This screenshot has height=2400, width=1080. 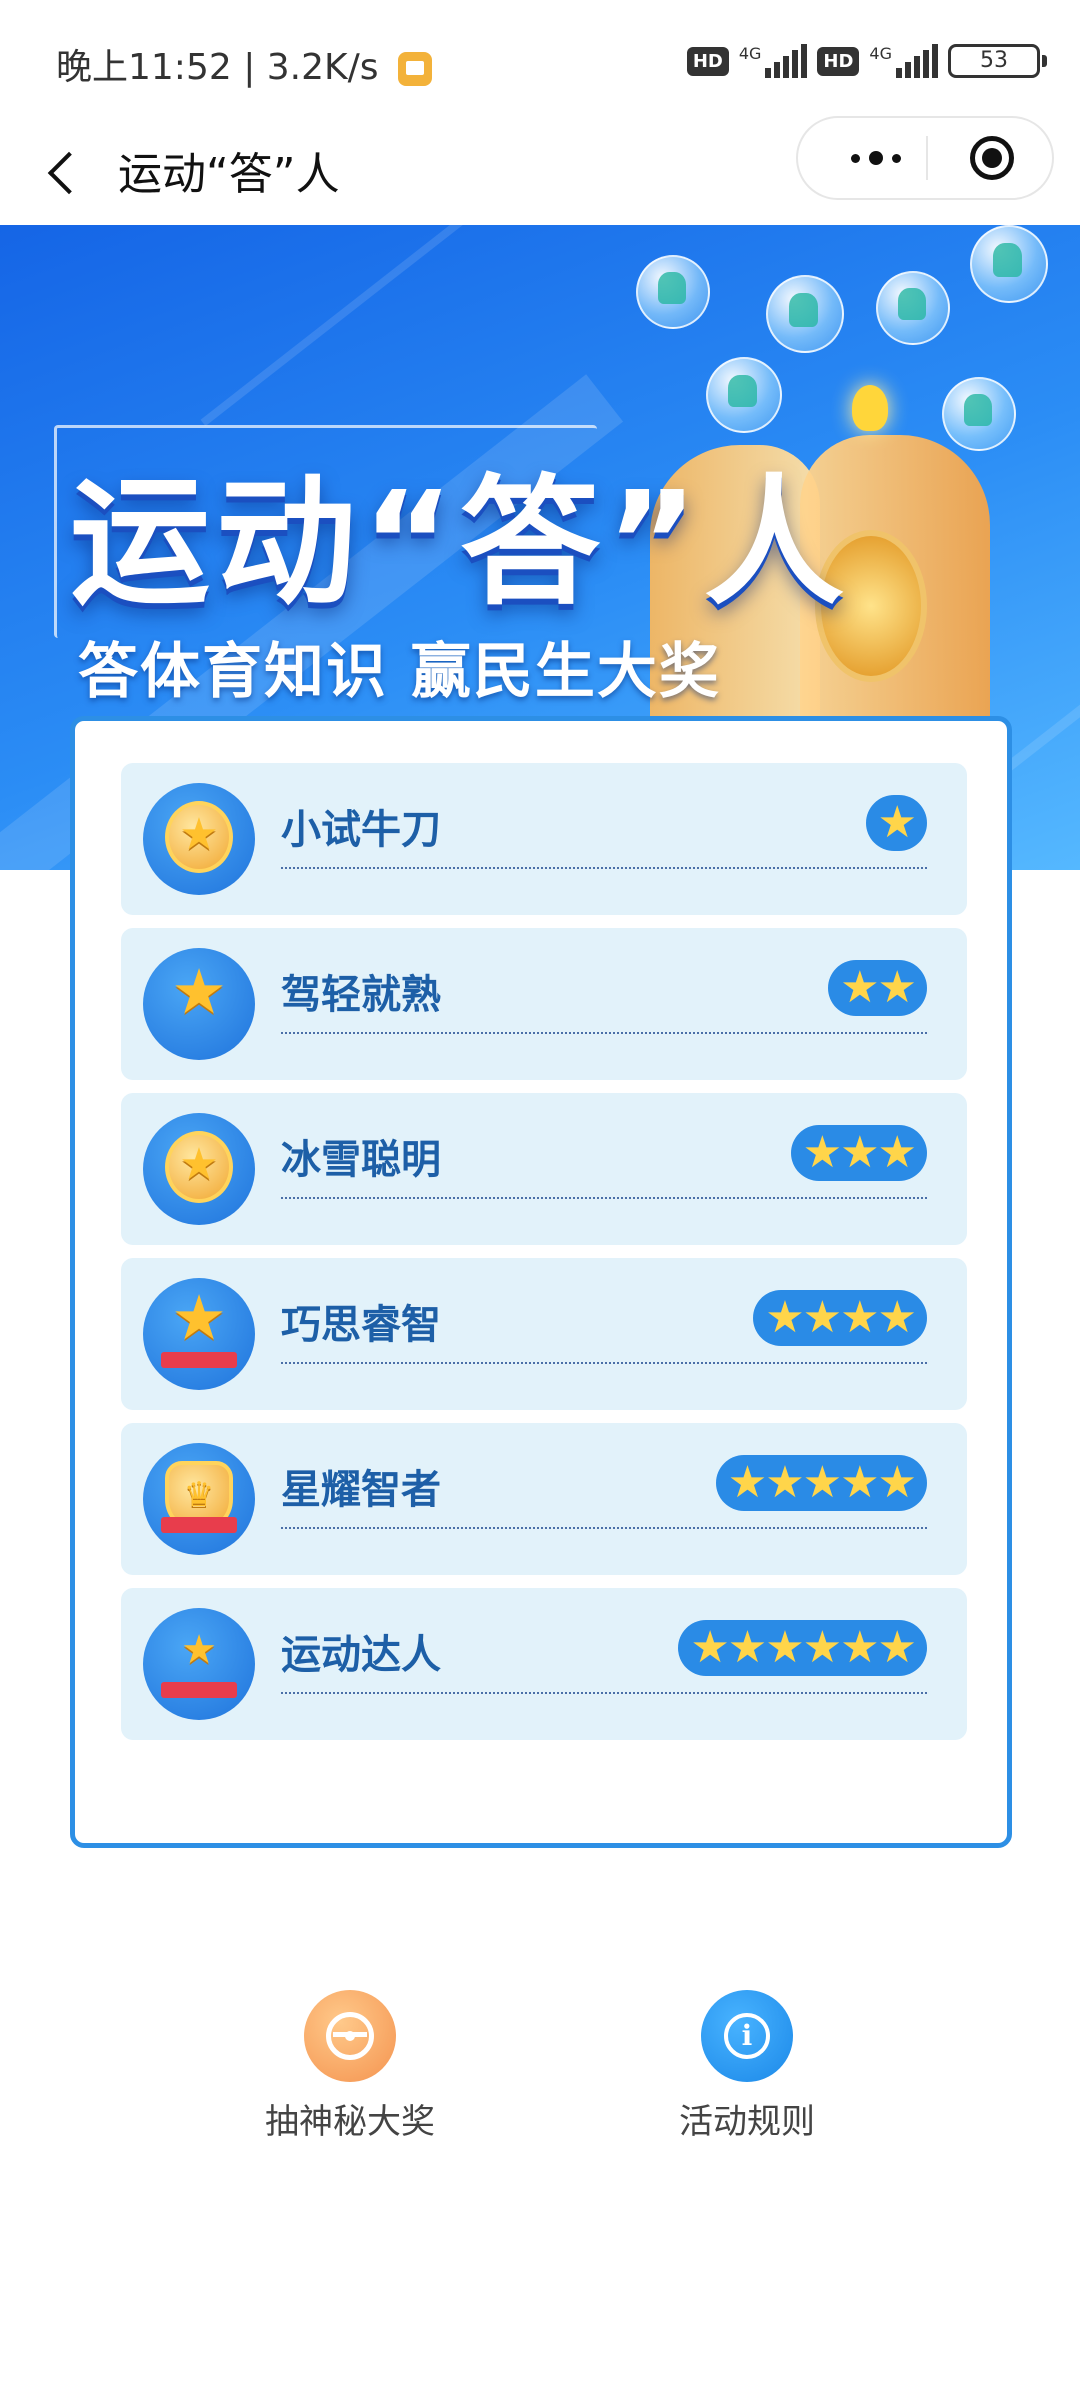 I want to click on badge-icon: ★, so click(x=199, y=839).